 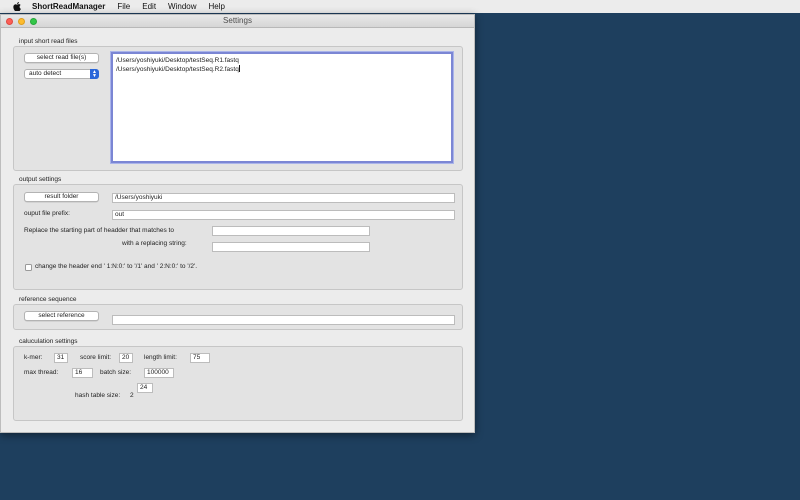 I want to click on replace-match-field, so click(x=291, y=231).